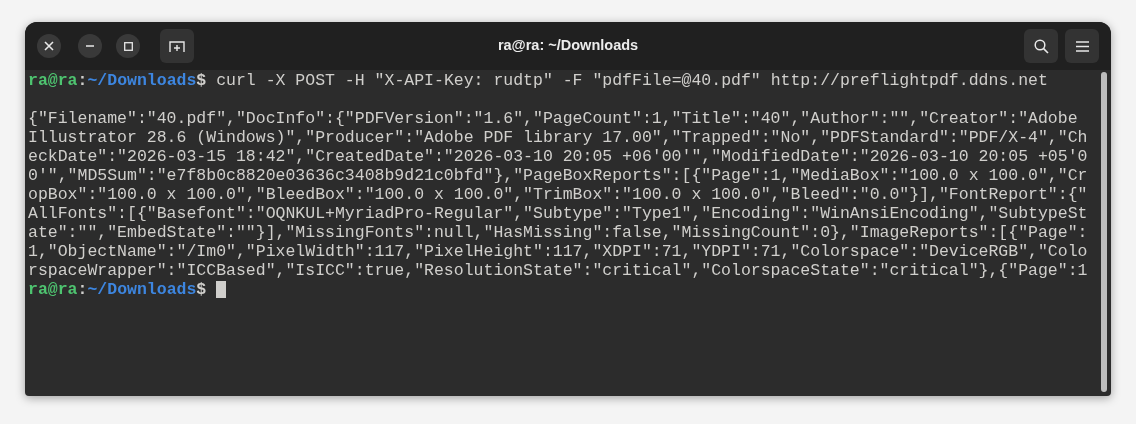 This screenshot has width=1136, height=424. I want to click on output-line: 1,"ObjectName":"/Im0","PixelWidth":117,"PixelHeight":117,"XDPI":71,"YDPI":71,"Colorspace":"DeviceRGB","Colo, so click(558, 251).